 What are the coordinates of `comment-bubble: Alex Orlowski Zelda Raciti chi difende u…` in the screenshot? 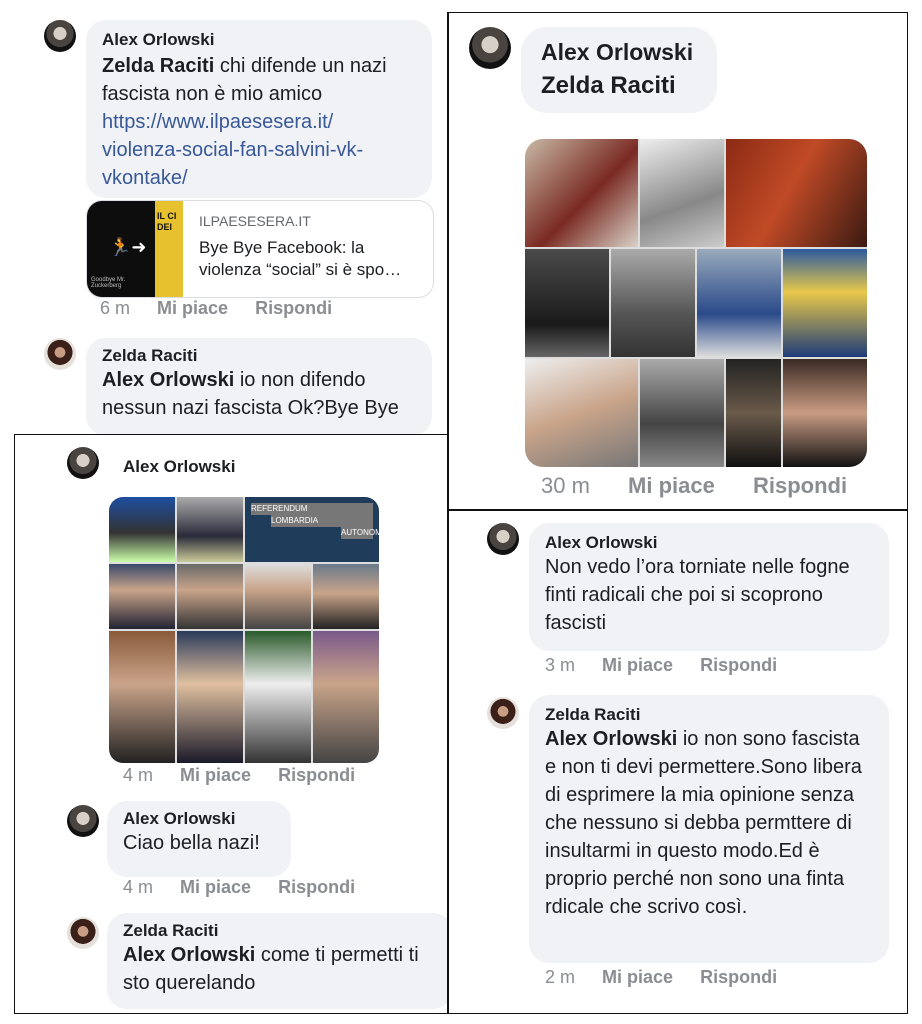 It's located at (259, 109).